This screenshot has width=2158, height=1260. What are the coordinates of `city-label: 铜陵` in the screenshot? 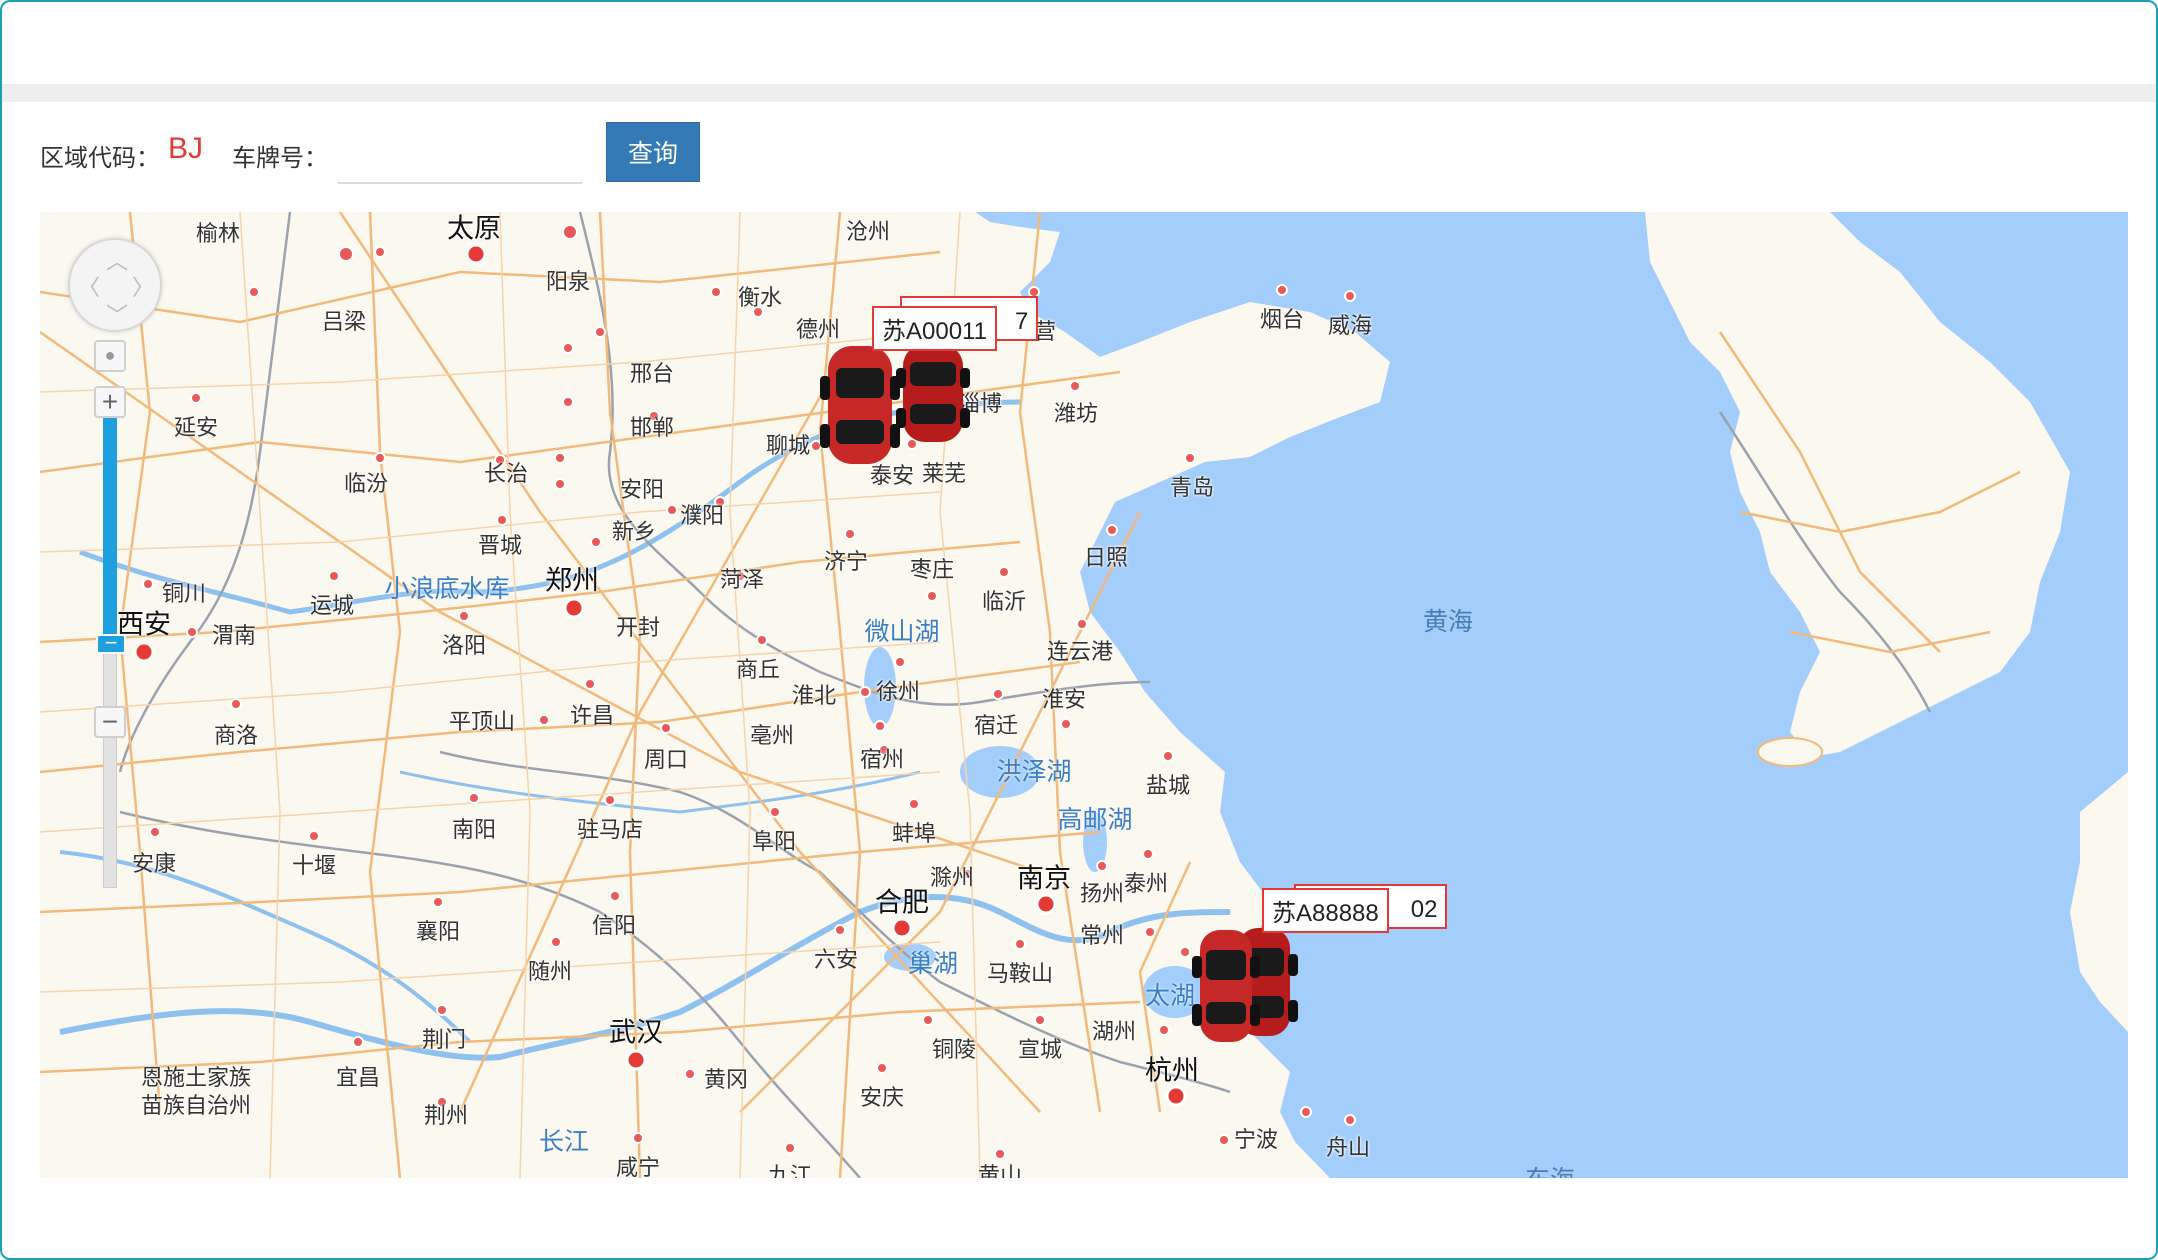 It's located at (954, 1049).